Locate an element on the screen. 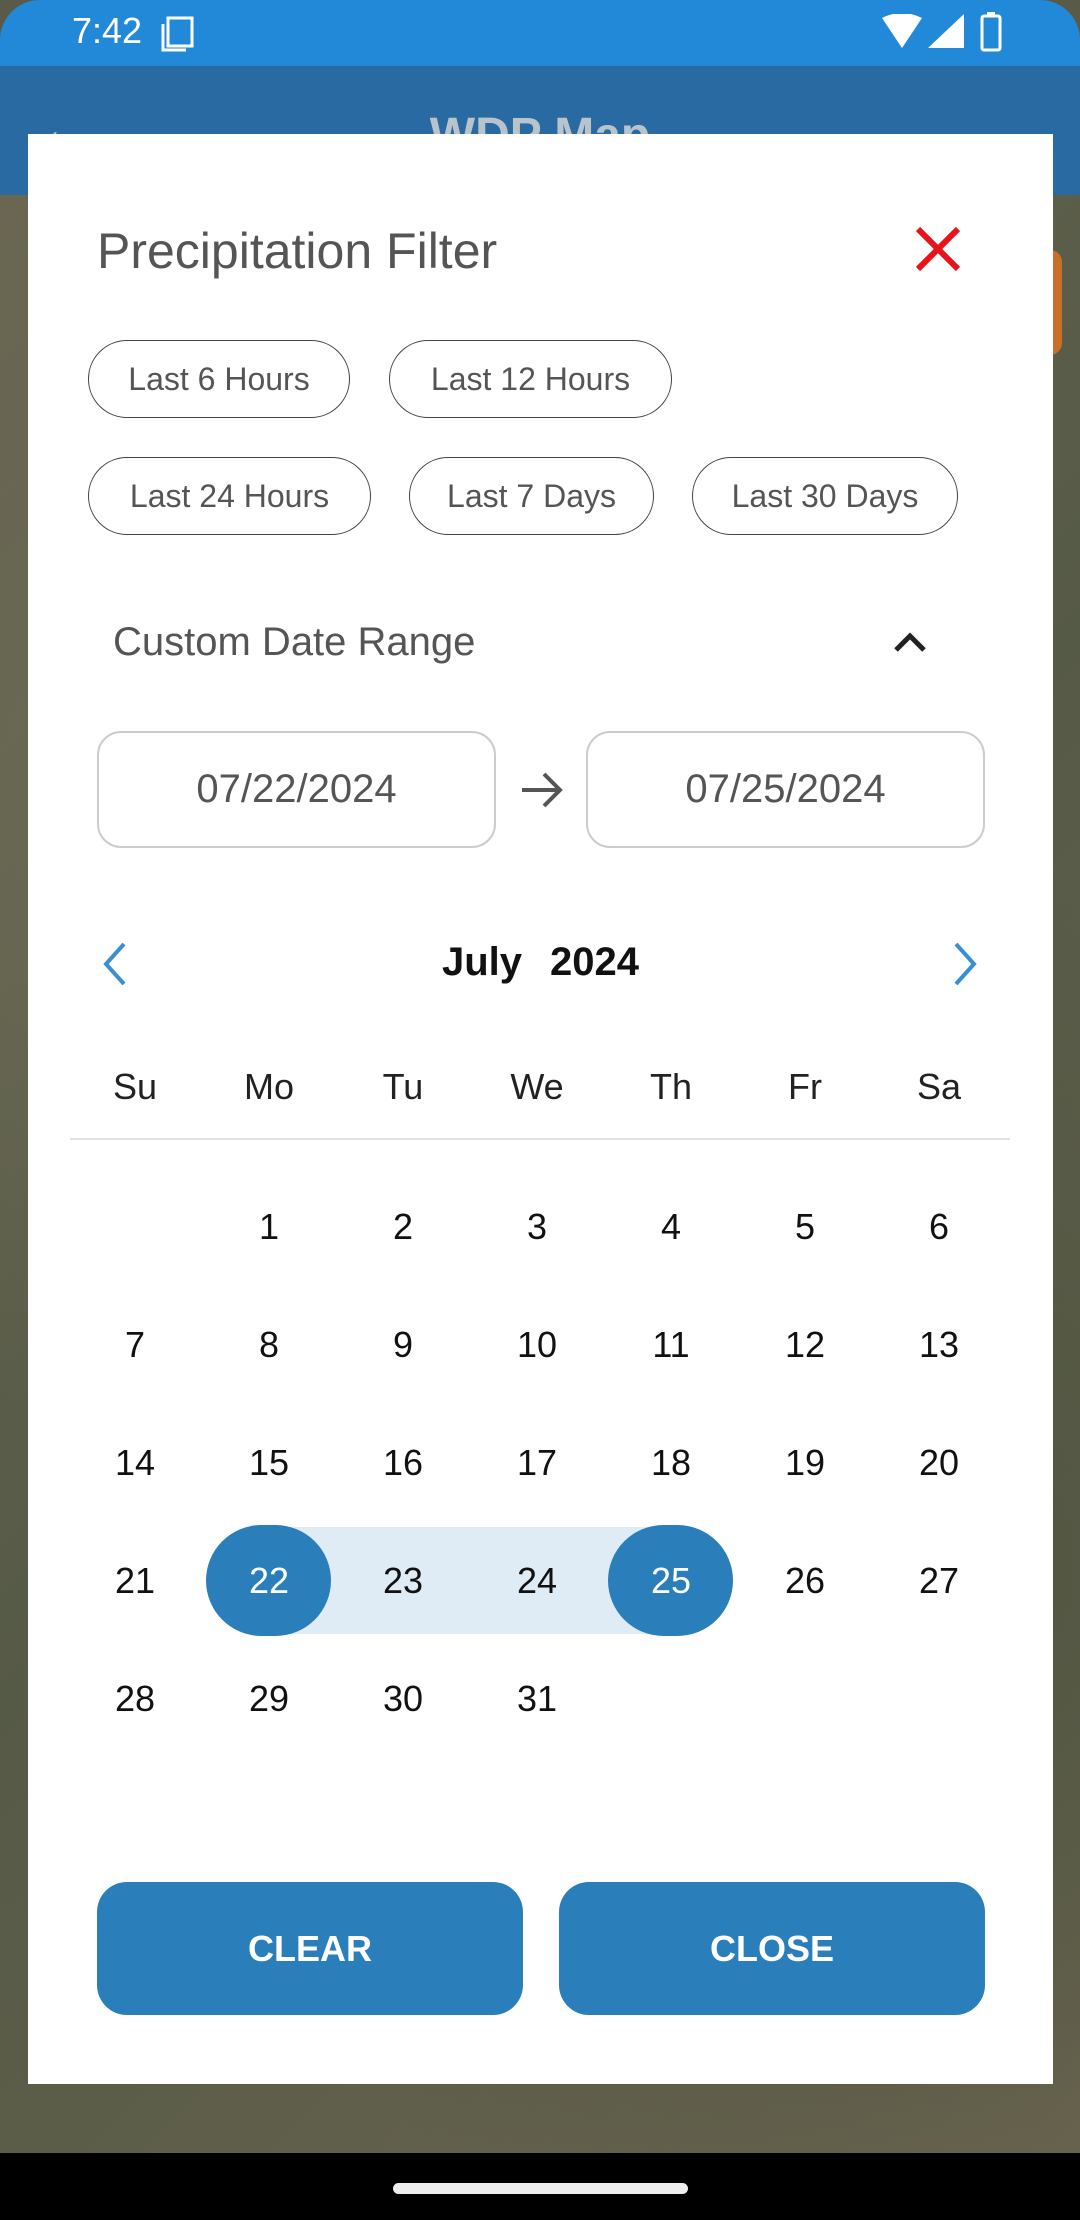 The width and height of the screenshot is (1080, 2220). clear-button: CLEAR is located at coordinates (310, 1948).